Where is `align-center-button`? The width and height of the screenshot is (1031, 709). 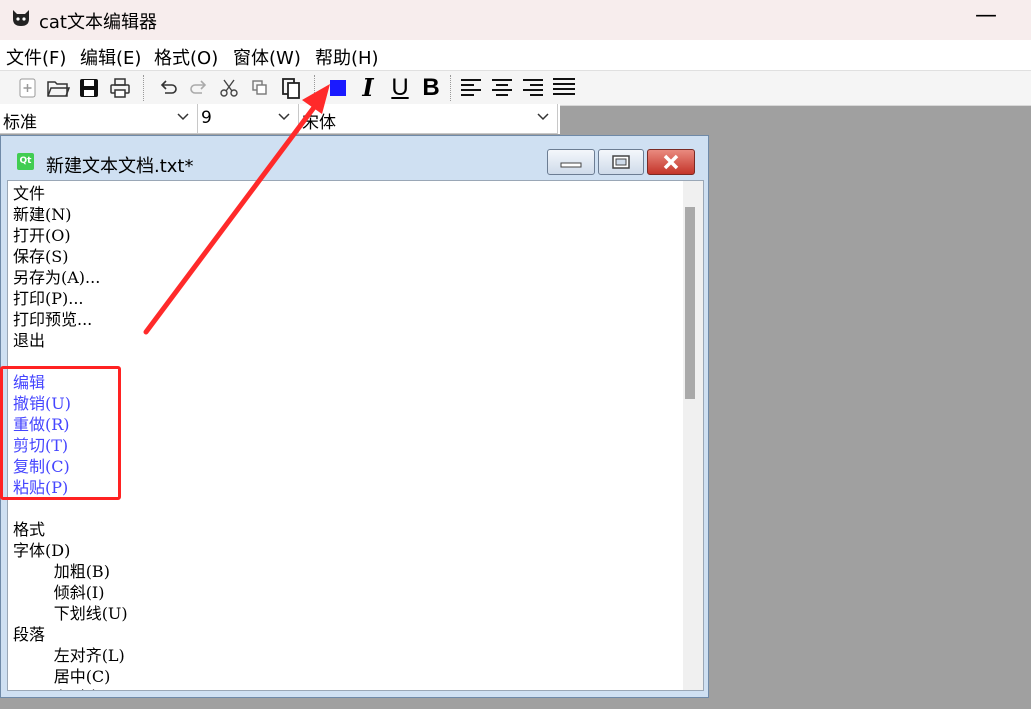
align-center-button is located at coordinates (502, 88).